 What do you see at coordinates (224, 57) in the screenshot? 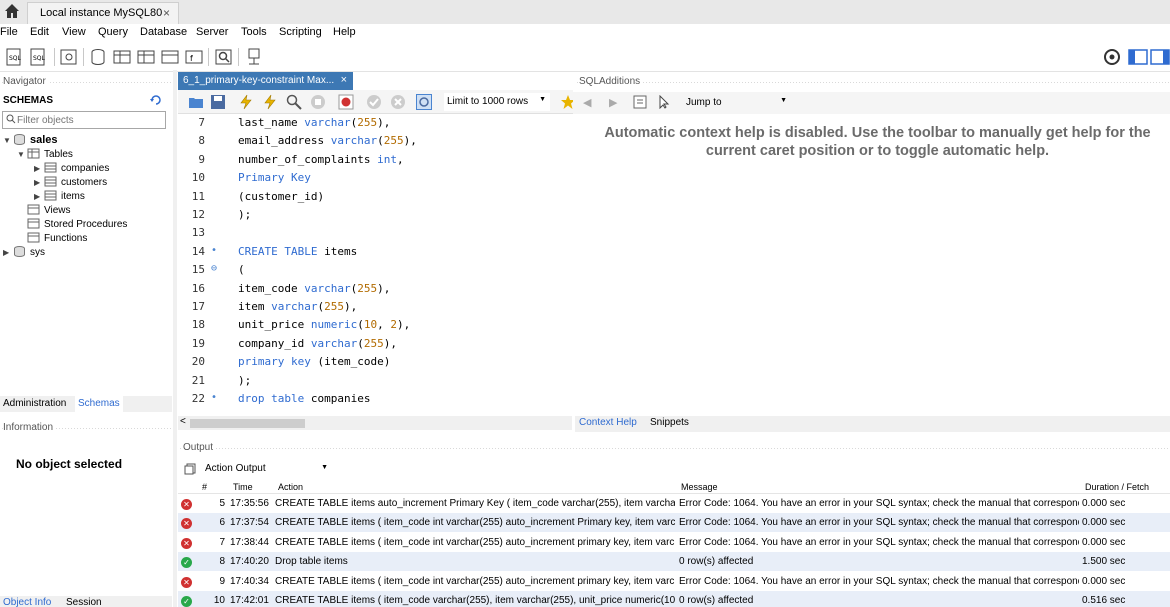
I see `search-table-data-icon` at bounding box center [224, 57].